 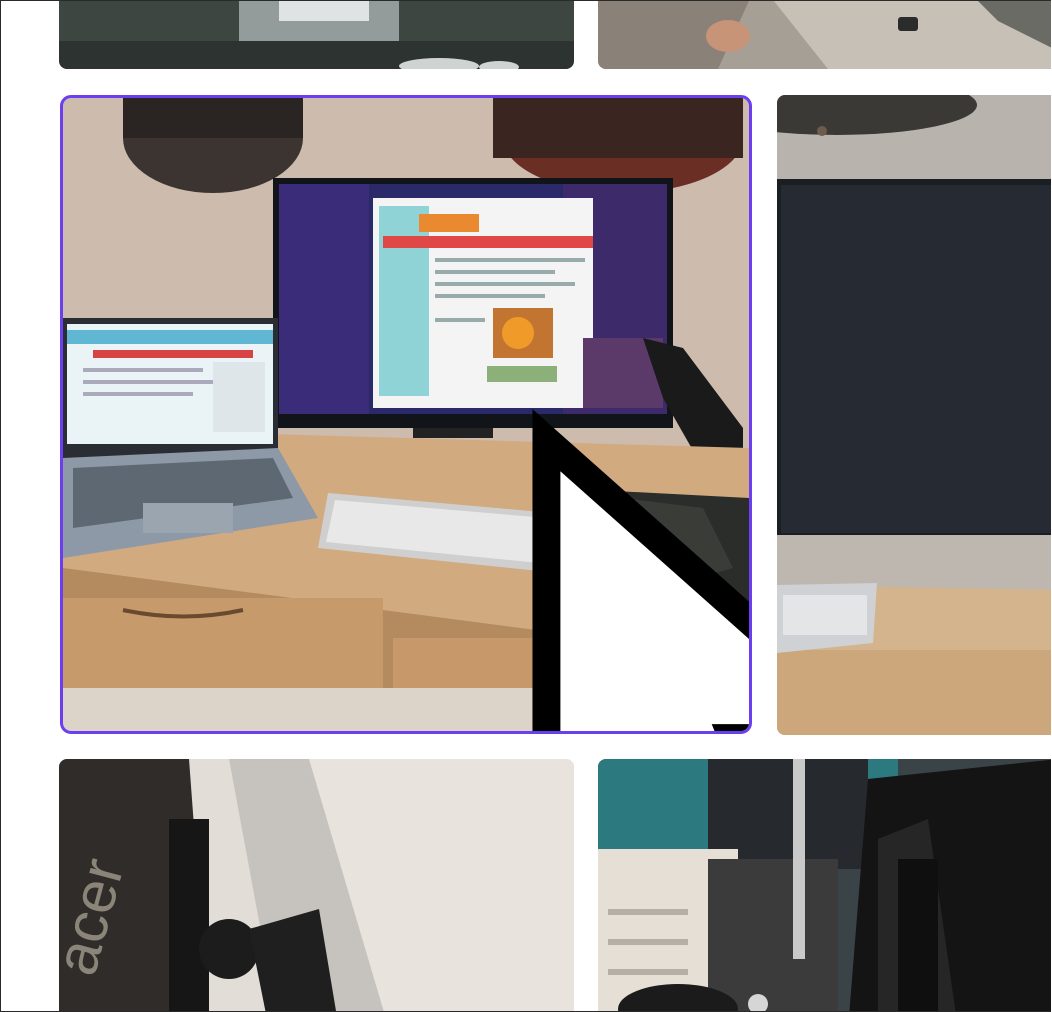 What do you see at coordinates (640, 570) in the screenshot?
I see `mouse-pointer-icon` at bounding box center [640, 570].